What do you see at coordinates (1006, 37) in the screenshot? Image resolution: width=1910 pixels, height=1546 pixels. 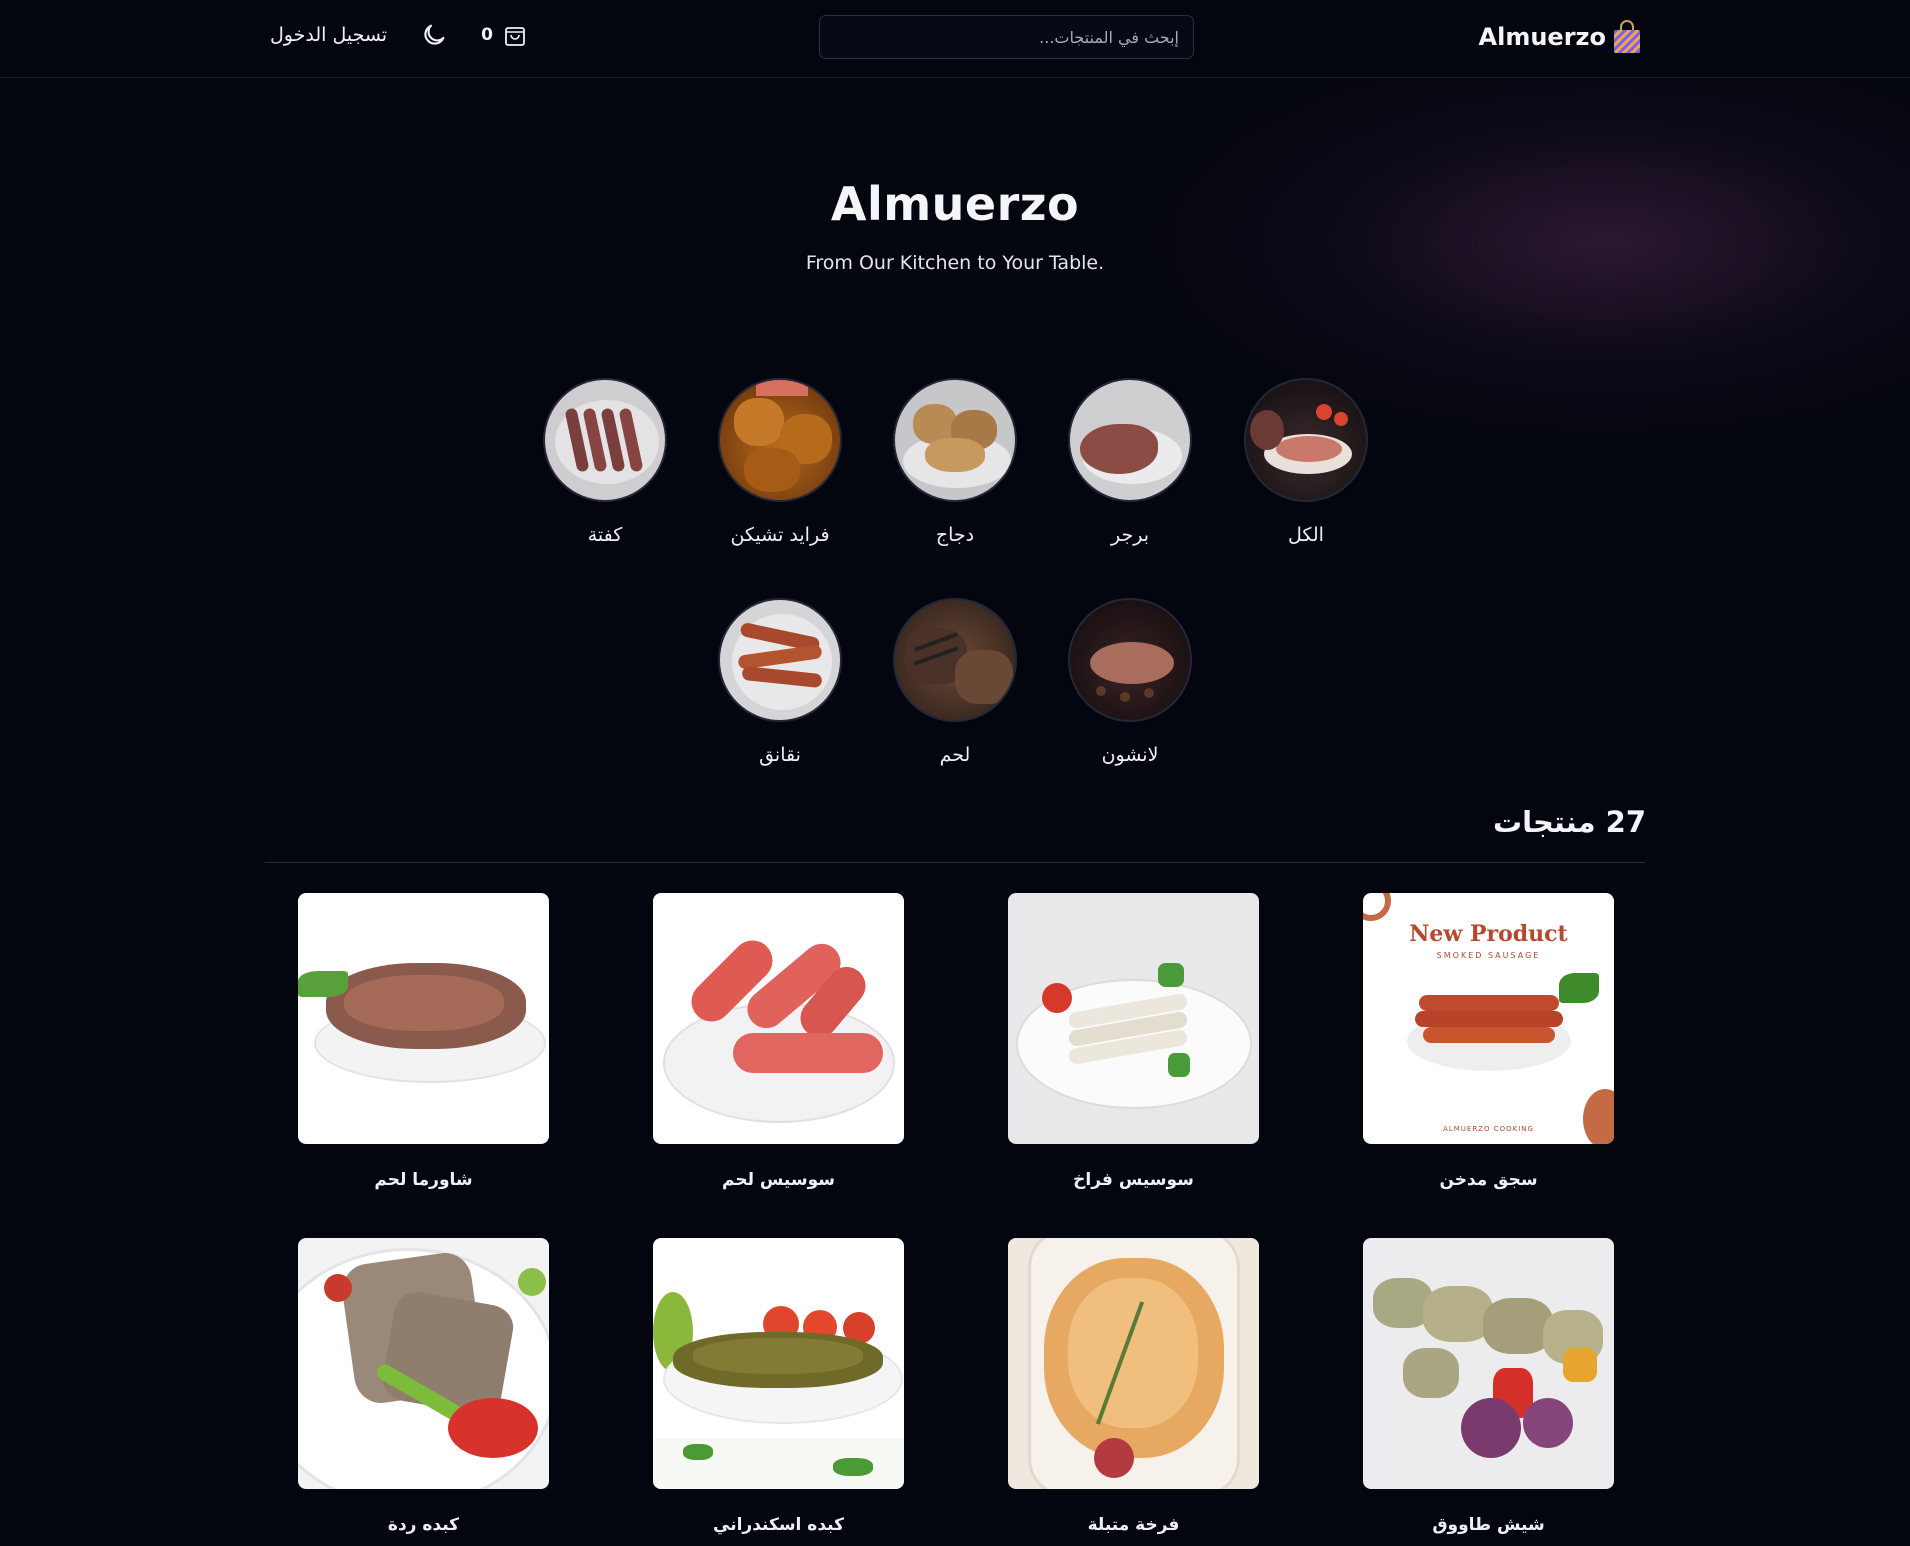 I see `search-input` at bounding box center [1006, 37].